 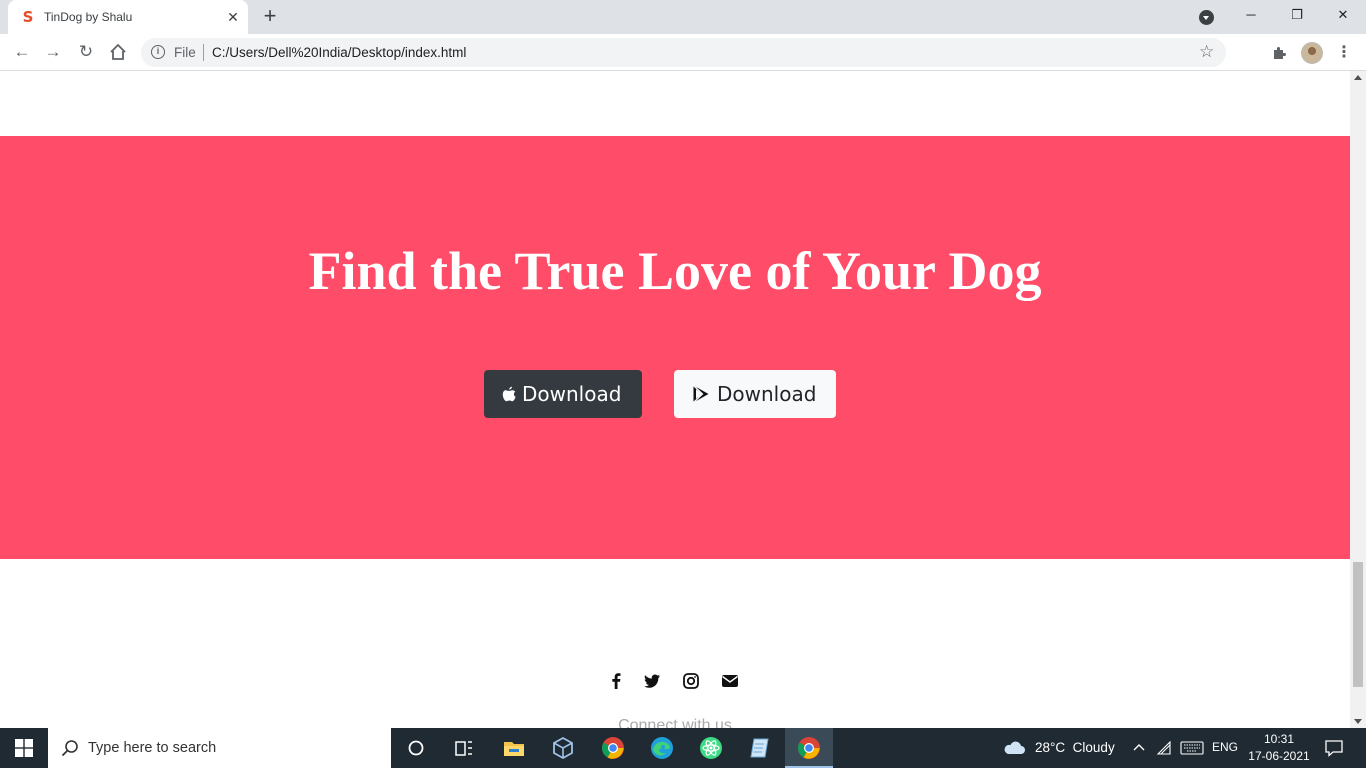 I want to click on clock-time: 10:31, so click(x=1279, y=739).